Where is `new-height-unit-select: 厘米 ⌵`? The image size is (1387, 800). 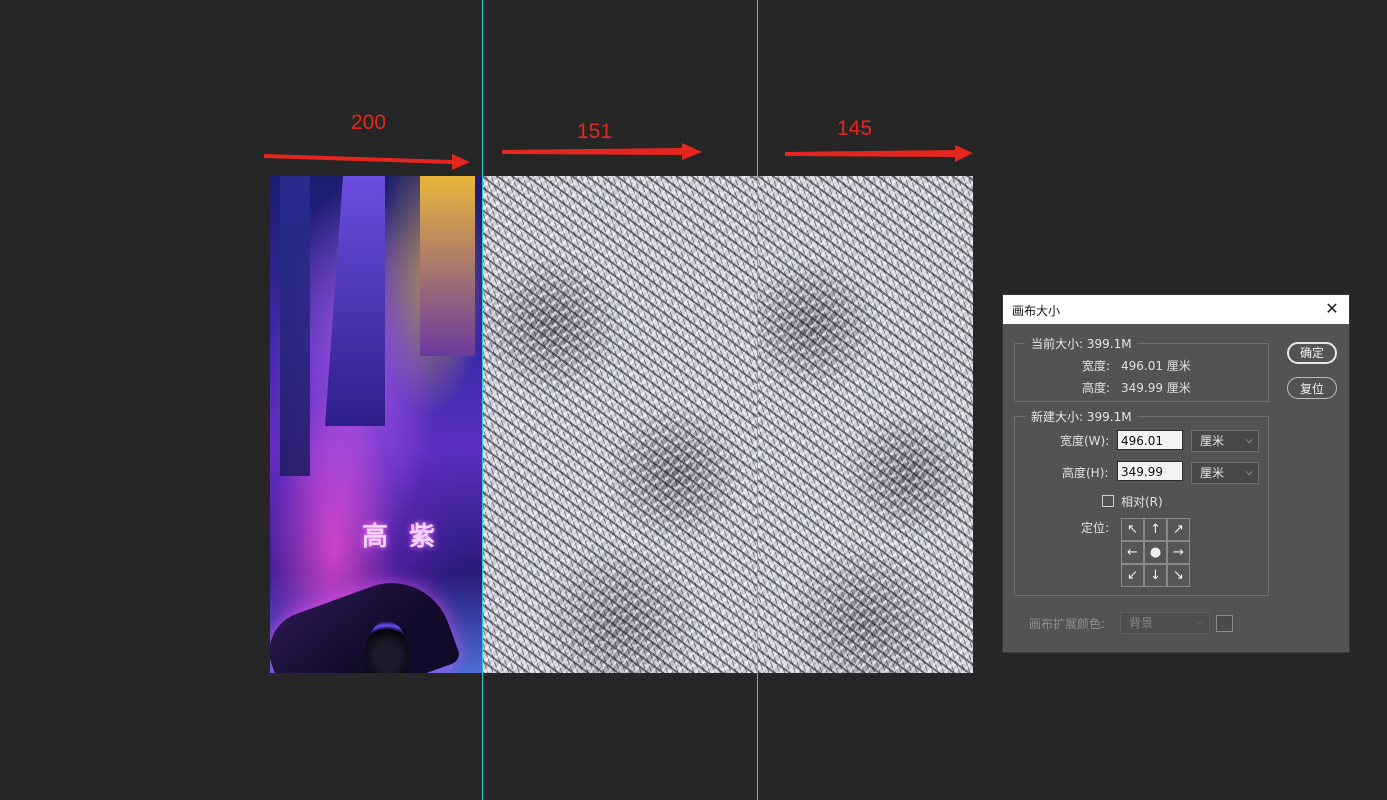
new-height-unit-select: 厘米 ⌵ is located at coordinates (1225, 473).